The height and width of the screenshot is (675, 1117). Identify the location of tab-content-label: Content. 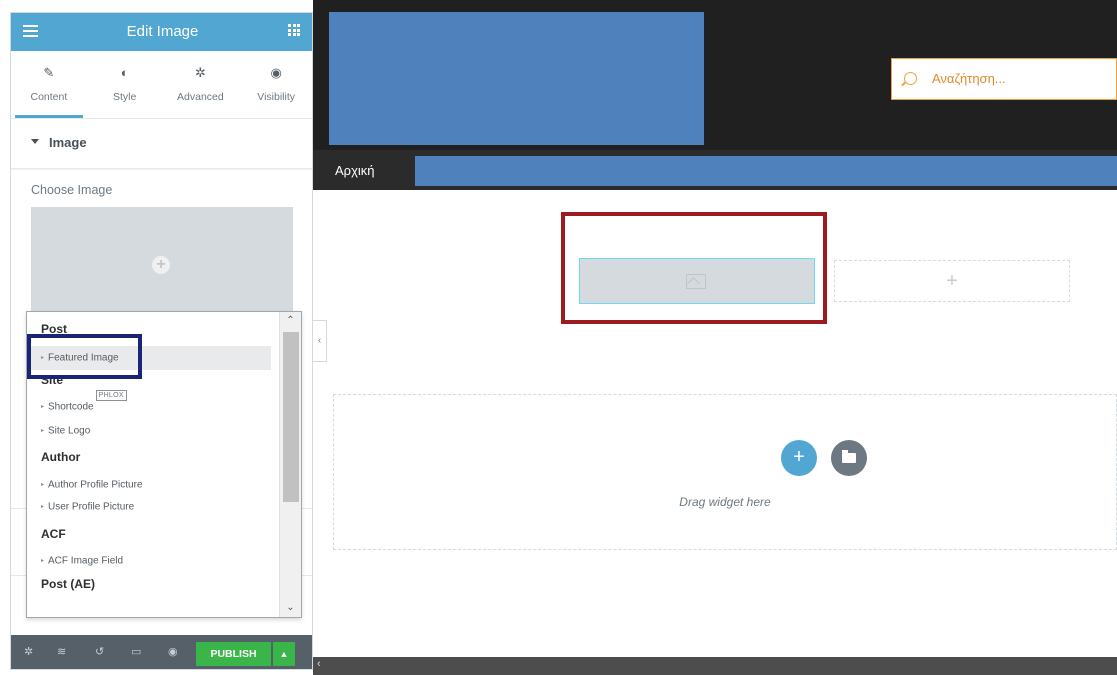
(49, 97).